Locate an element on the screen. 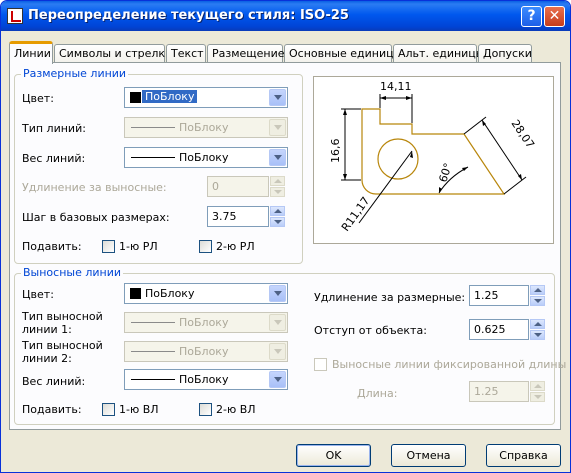 The image size is (571, 473). ext-suppress-label: Подавить: is located at coordinates (52, 409).